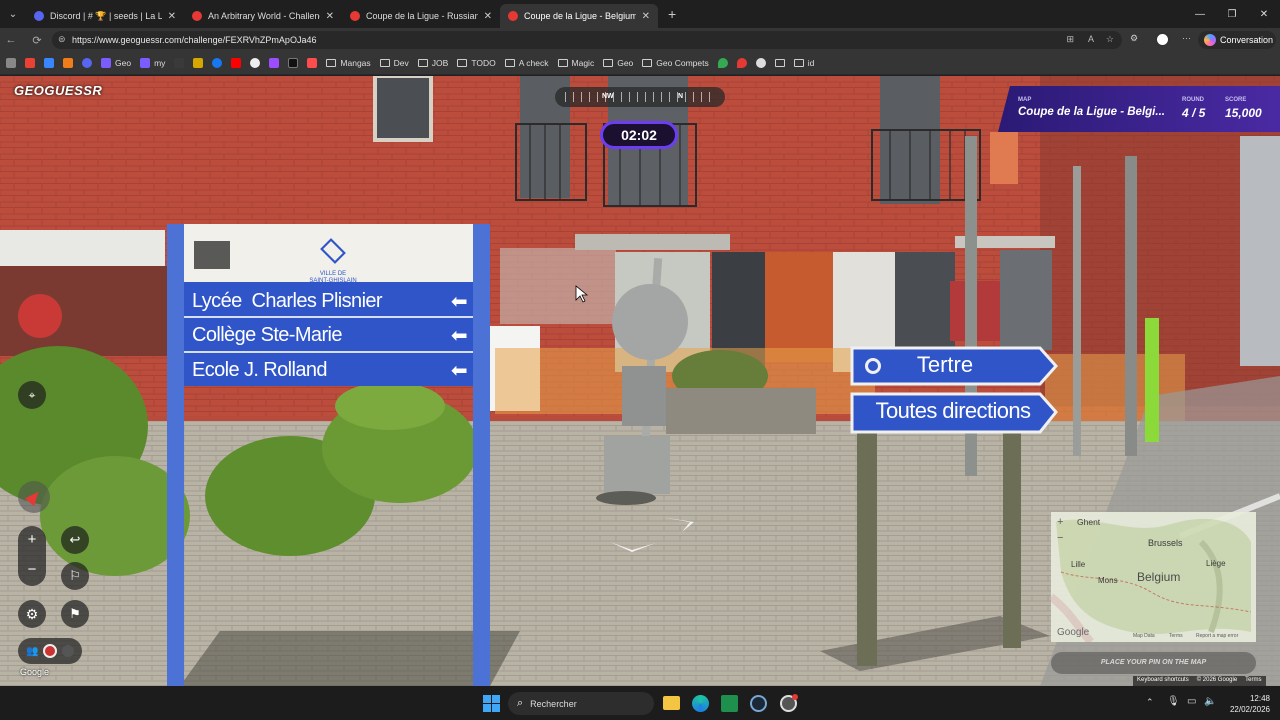 Image resolution: width=1280 pixels, height=720 pixels. Describe the element at coordinates (618, 63) in the screenshot. I see `bookmark-folder-geo: Geo` at that location.